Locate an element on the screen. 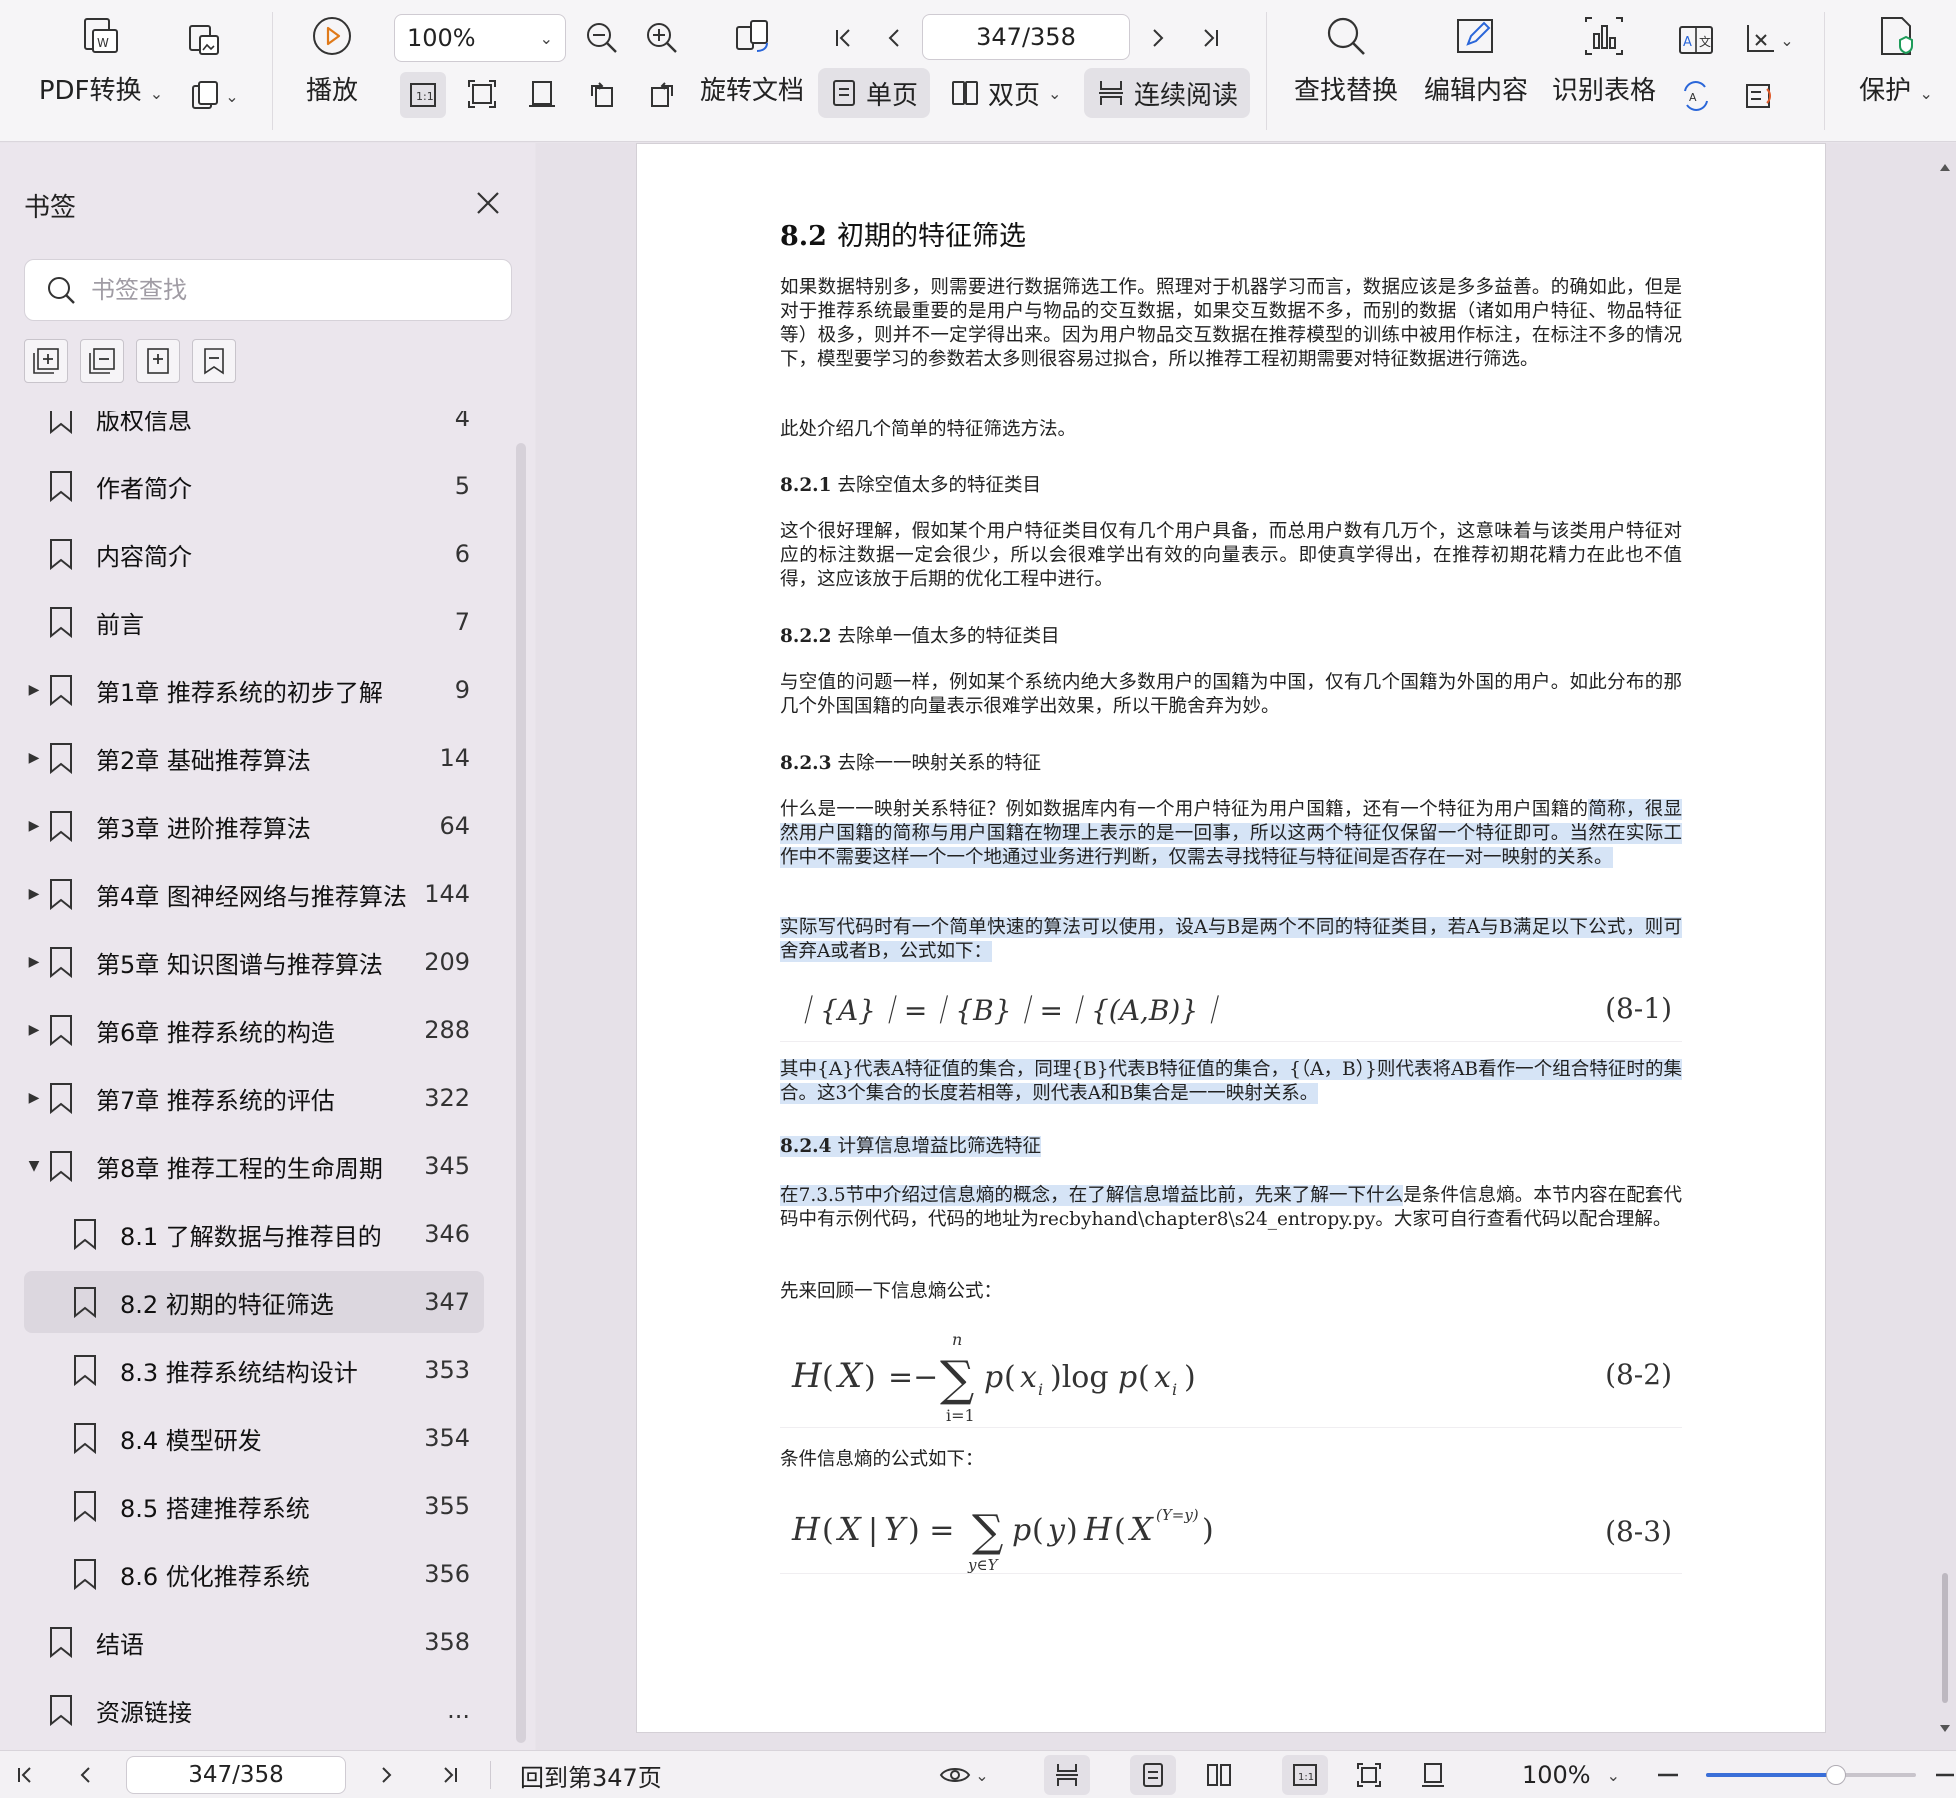 Image resolution: width=1956 pixels, height=1798 pixels. protect-button: 保护 ⌄ is located at coordinates (1896, 60).